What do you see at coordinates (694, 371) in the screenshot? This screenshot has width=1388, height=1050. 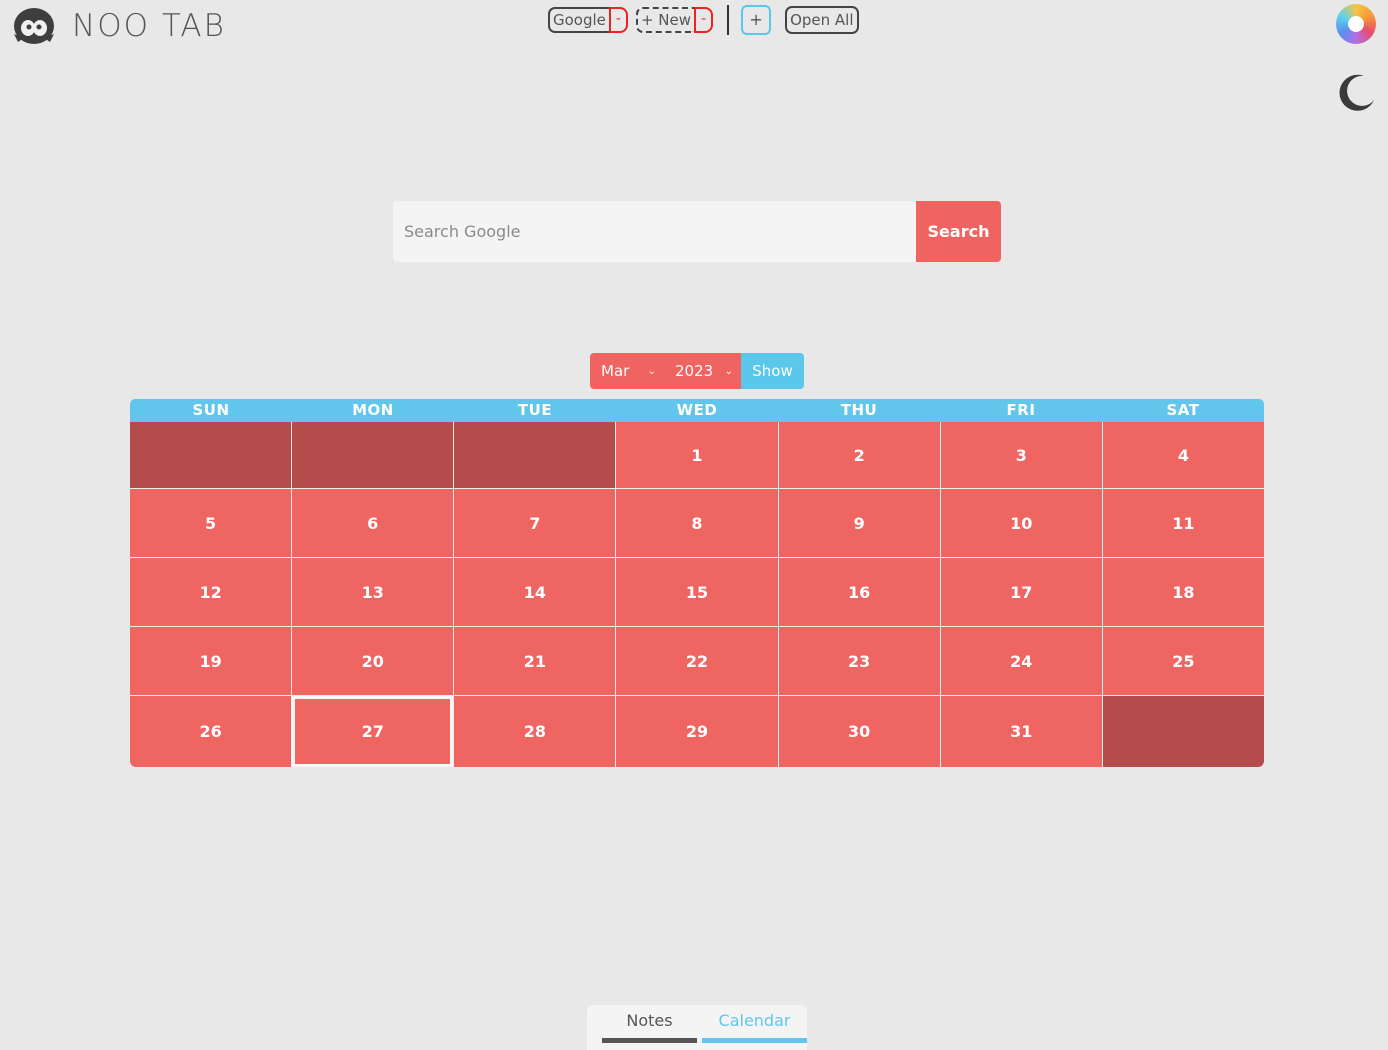 I see `year-select-value: 2023` at bounding box center [694, 371].